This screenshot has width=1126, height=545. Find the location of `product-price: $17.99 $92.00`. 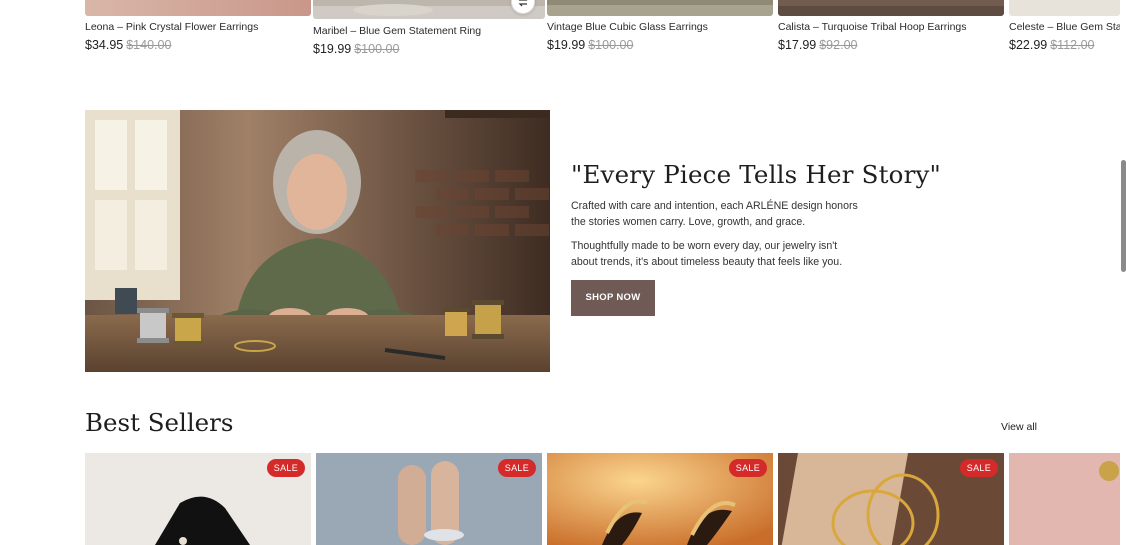

product-price: $17.99 $92.00 is located at coordinates (891, 45).